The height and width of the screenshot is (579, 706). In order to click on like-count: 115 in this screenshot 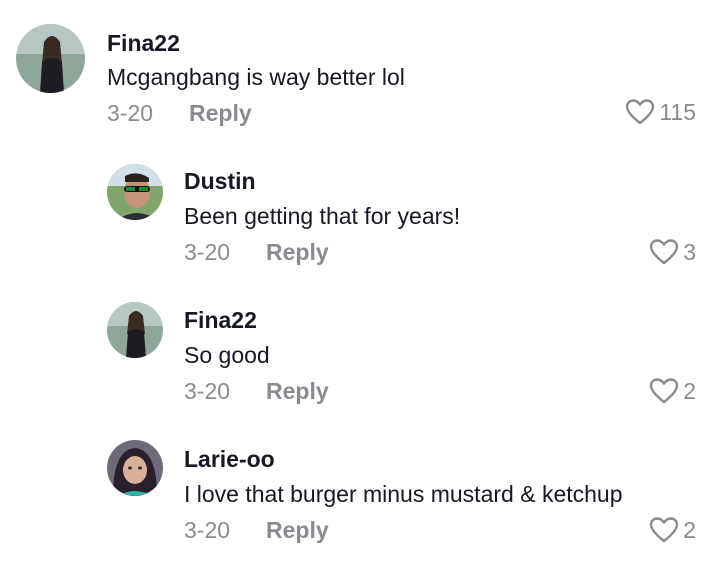, I will do `click(677, 111)`.